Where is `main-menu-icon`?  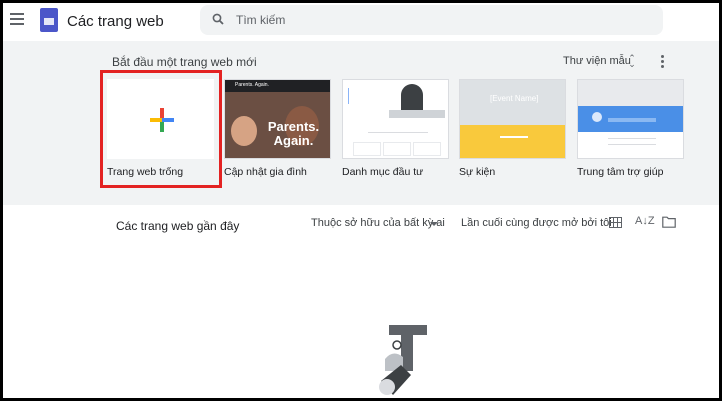
main-menu-icon is located at coordinates (17, 19).